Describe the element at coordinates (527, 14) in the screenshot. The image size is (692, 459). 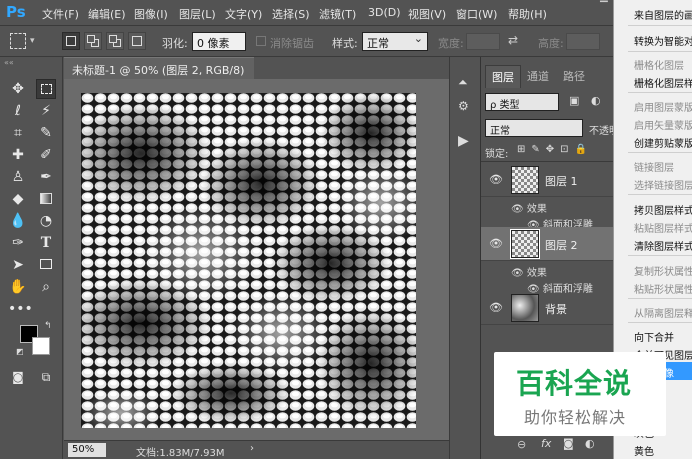
I see `menu-help: 帮助(H)` at that location.